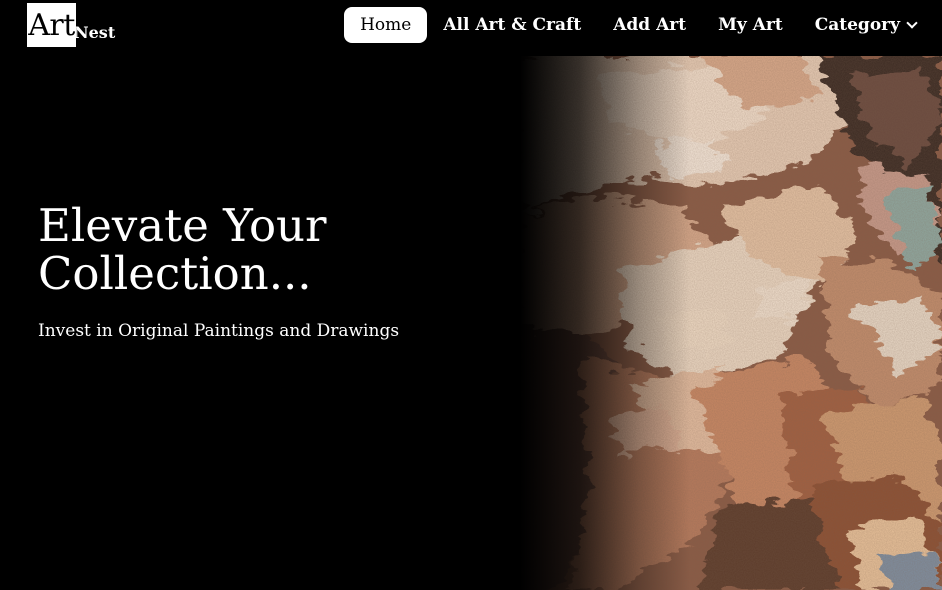  What do you see at coordinates (182, 225) in the screenshot?
I see `hero-title-line1: Elevate Your` at bounding box center [182, 225].